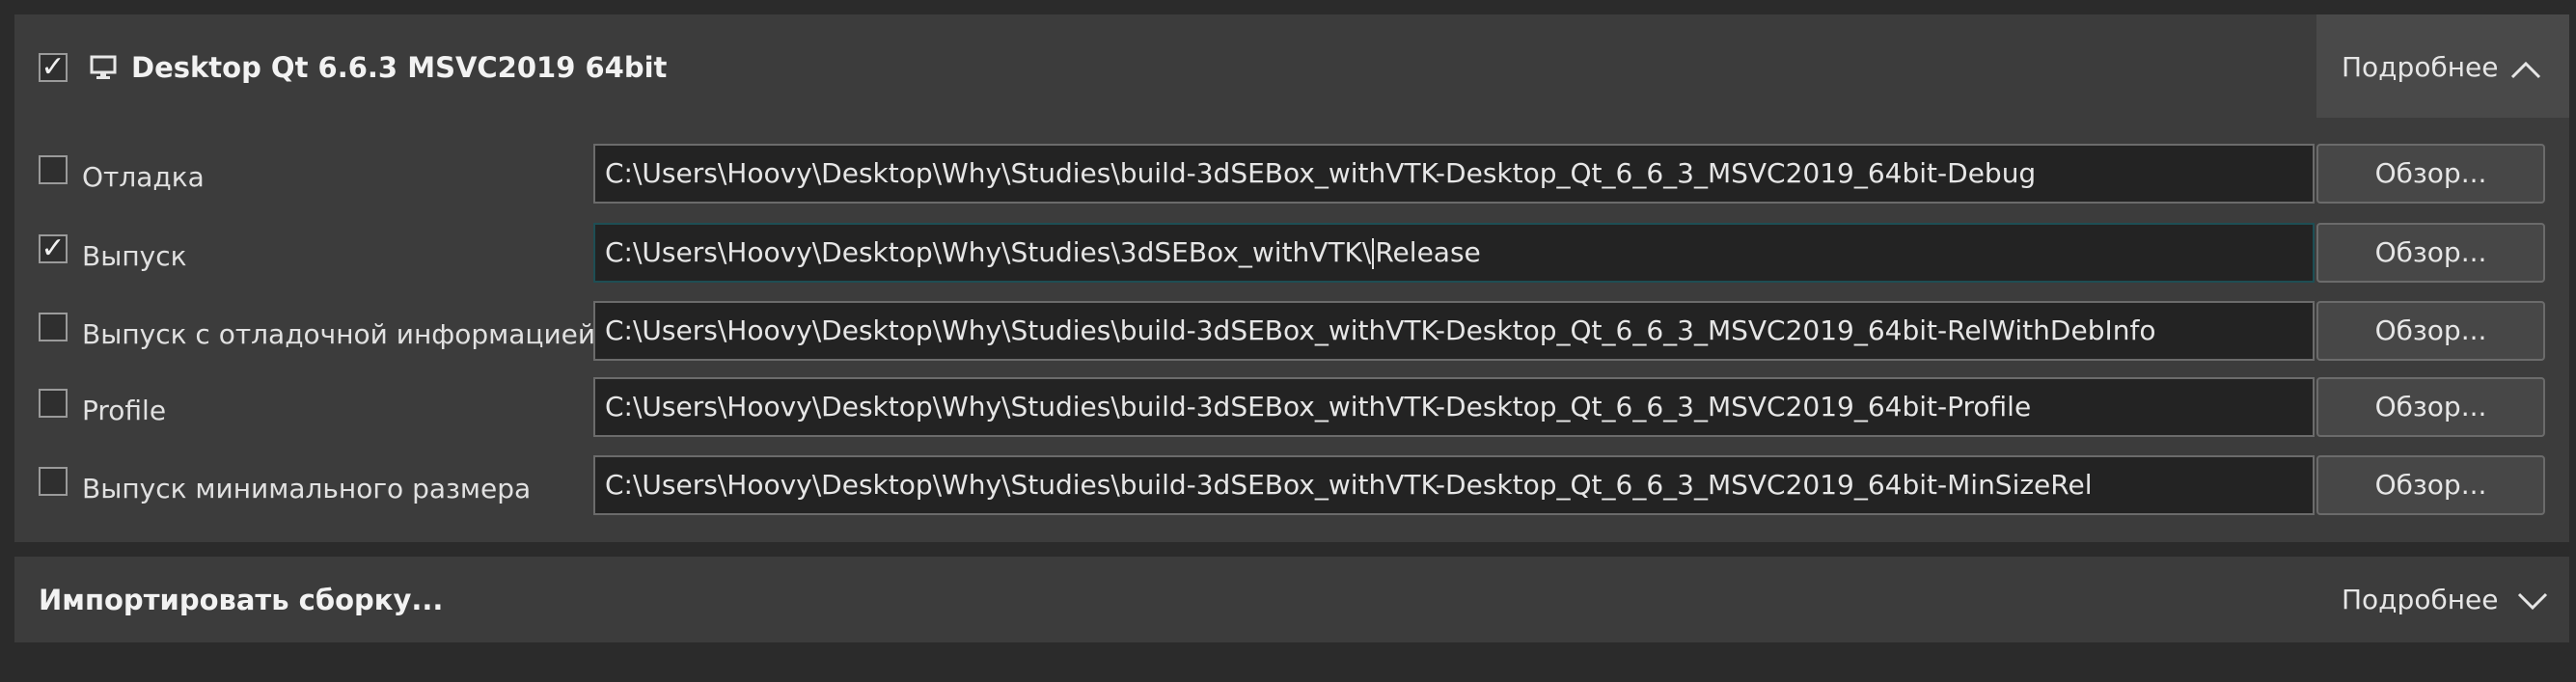 This screenshot has width=2576, height=682. What do you see at coordinates (339, 334) in the screenshot?
I see `build-config-label: Выпуск с отладочной информацией` at bounding box center [339, 334].